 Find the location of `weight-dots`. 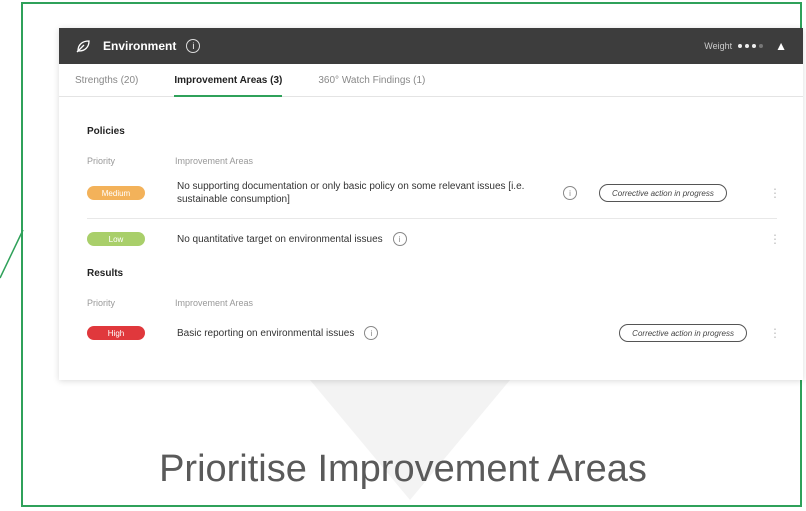

weight-dots is located at coordinates (751, 46).